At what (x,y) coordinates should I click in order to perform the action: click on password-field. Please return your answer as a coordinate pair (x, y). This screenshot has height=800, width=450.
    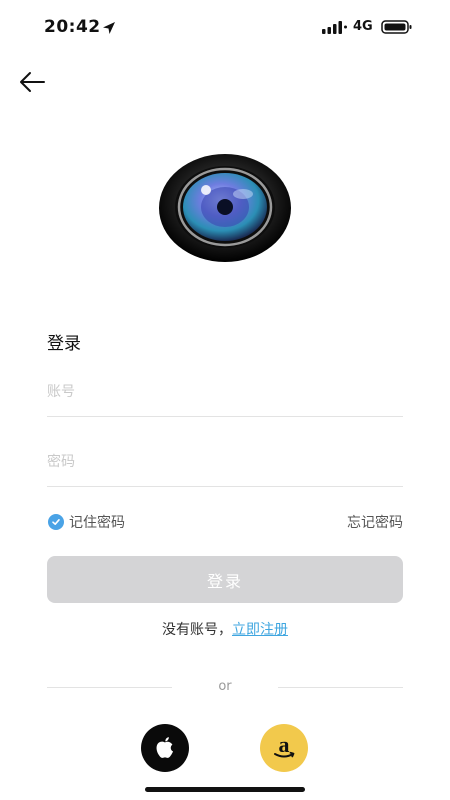
    Looking at the image, I should click on (225, 462).